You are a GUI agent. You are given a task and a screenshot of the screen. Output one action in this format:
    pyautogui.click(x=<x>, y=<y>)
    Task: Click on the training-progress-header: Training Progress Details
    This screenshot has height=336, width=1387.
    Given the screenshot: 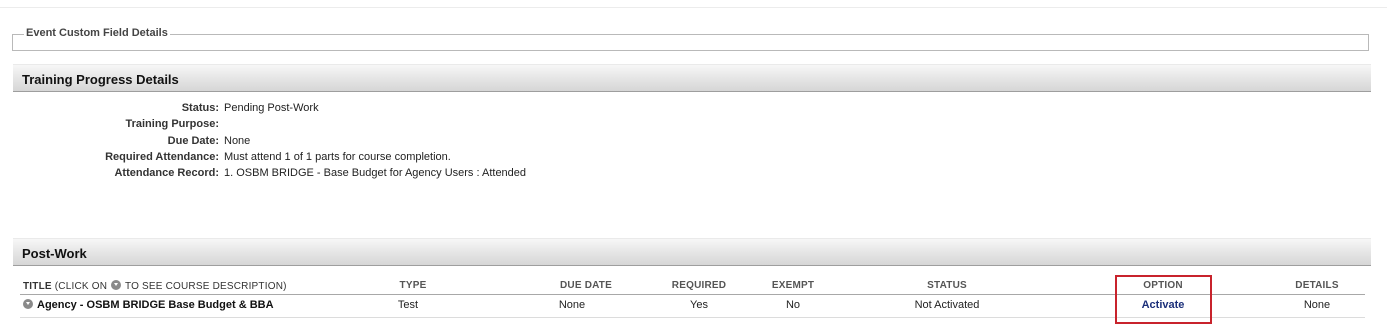 What is the action you would take?
    pyautogui.click(x=692, y=78)
    